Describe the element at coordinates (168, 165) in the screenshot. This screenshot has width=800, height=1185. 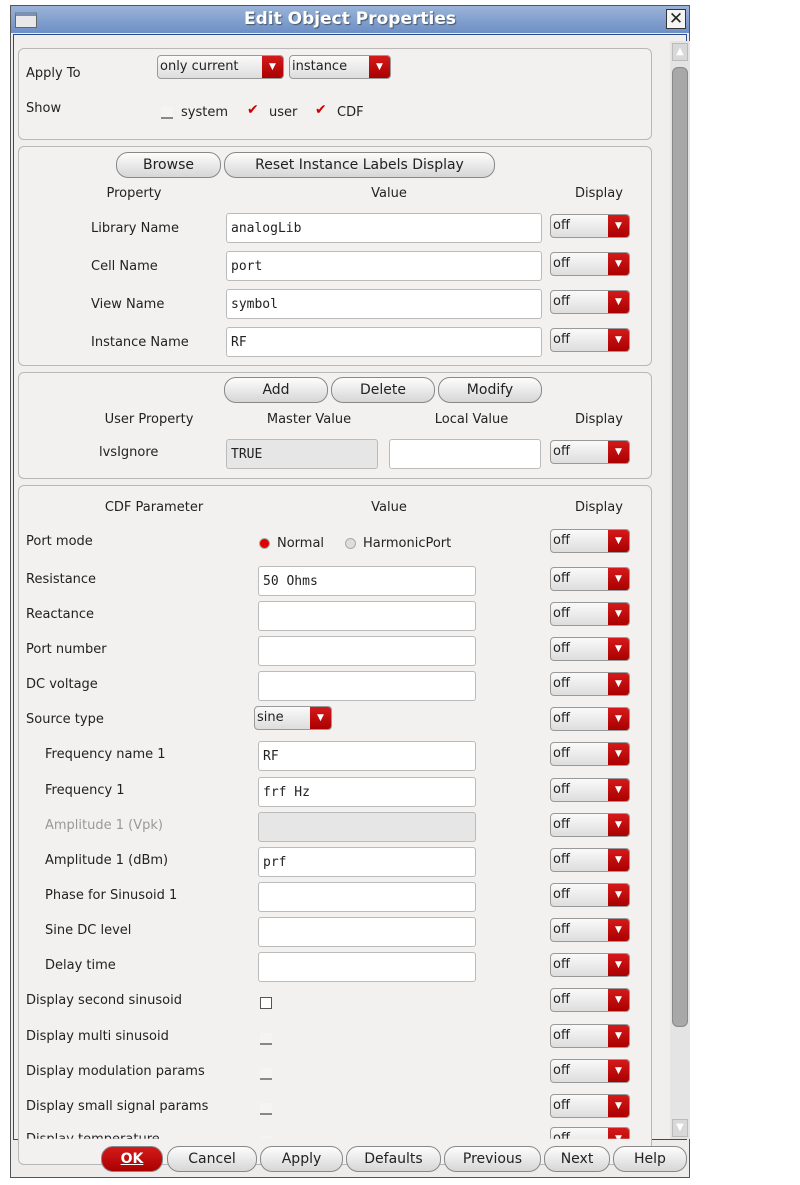
I see `browse-button: Browse` at that location.